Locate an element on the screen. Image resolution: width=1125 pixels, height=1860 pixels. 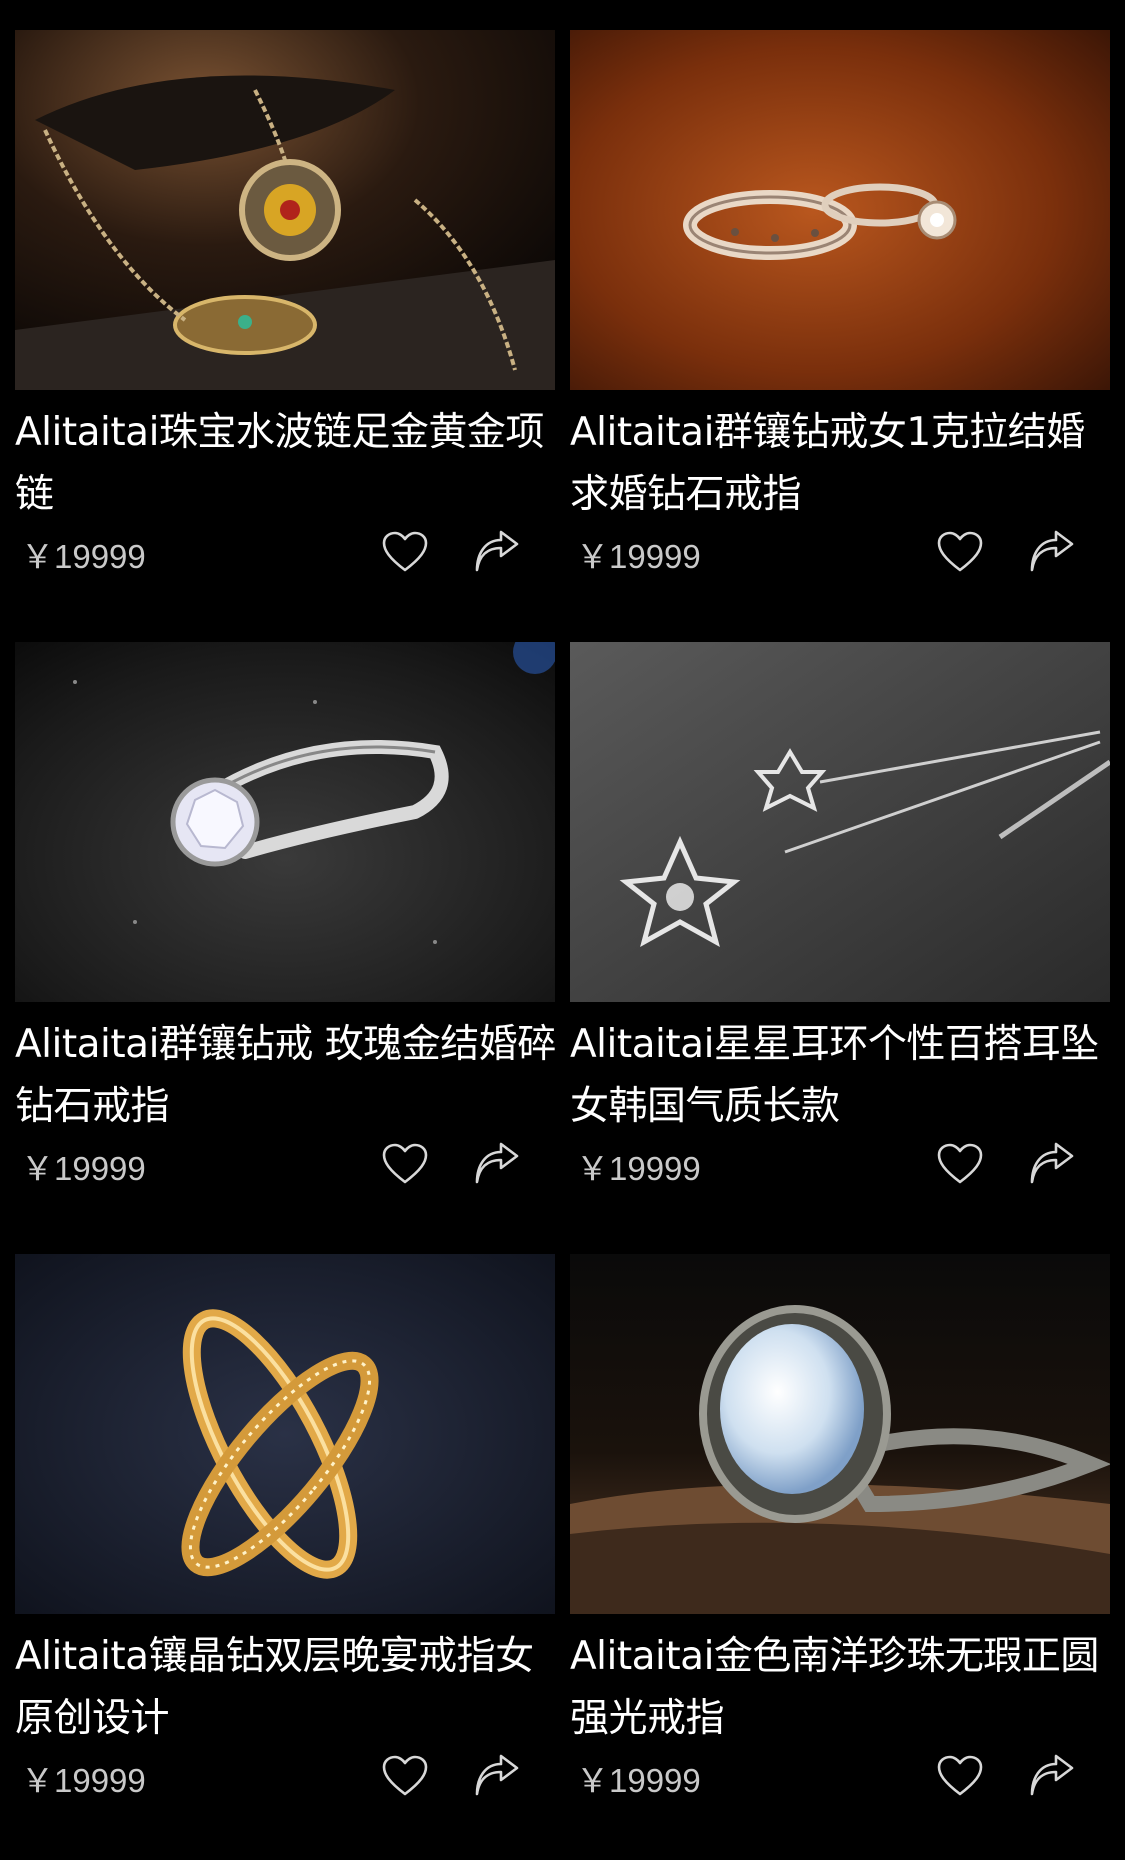
product-title: Alitaitai群镶钻戒女1克拉结婚求婚钻石戒指 is located at coordinates (842, 464).